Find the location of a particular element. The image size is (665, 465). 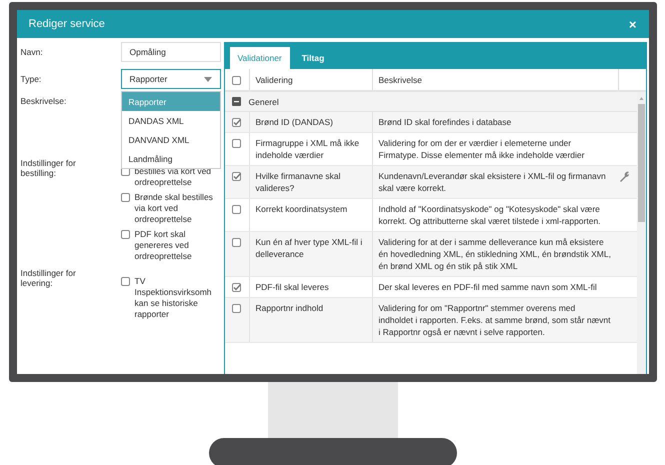

window-title: Rediger service is located at coordinates (66, 24).